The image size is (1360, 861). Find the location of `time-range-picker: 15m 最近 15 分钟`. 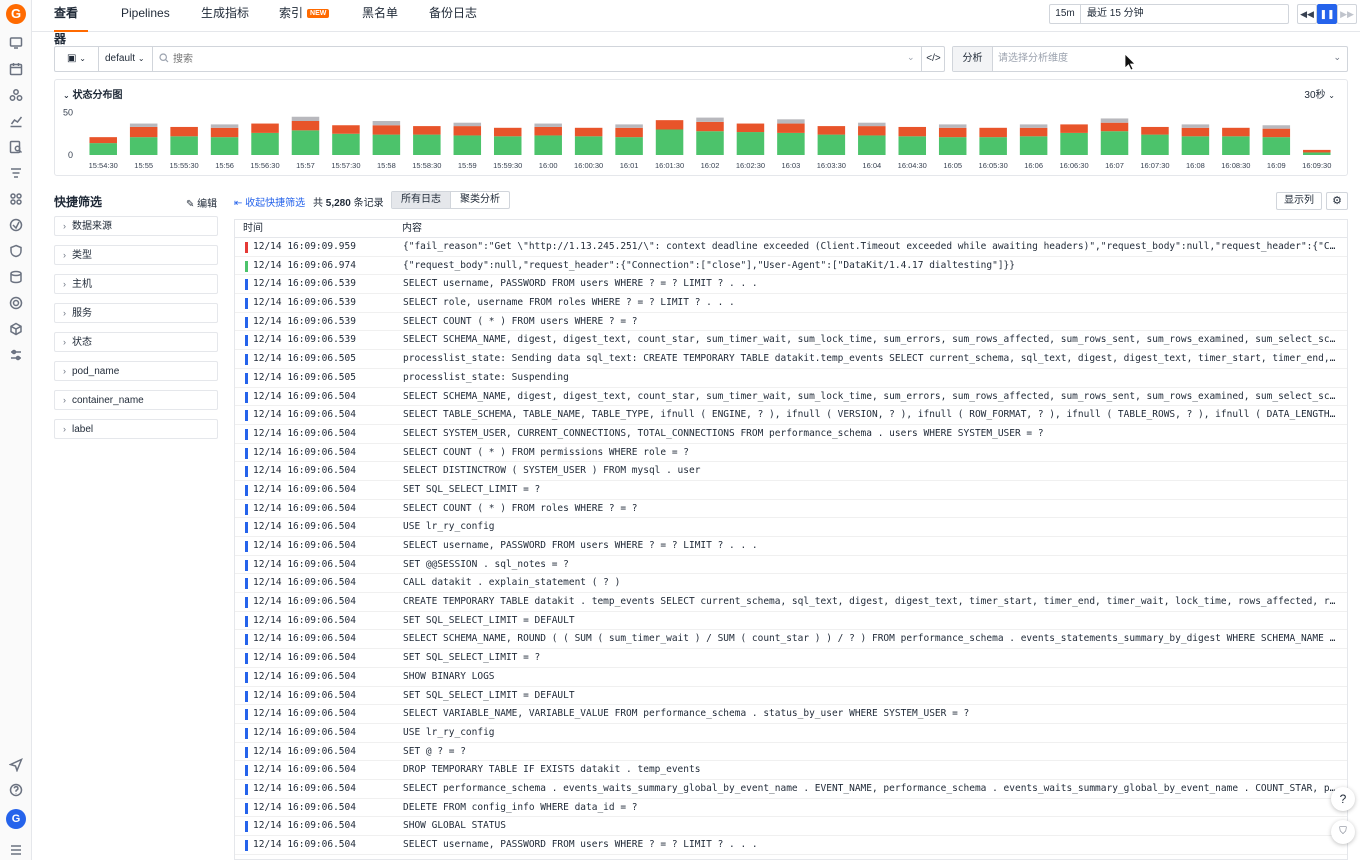

time-range-picker: 15m 最近 15 分钟 is located at coordinates (1169, 14).